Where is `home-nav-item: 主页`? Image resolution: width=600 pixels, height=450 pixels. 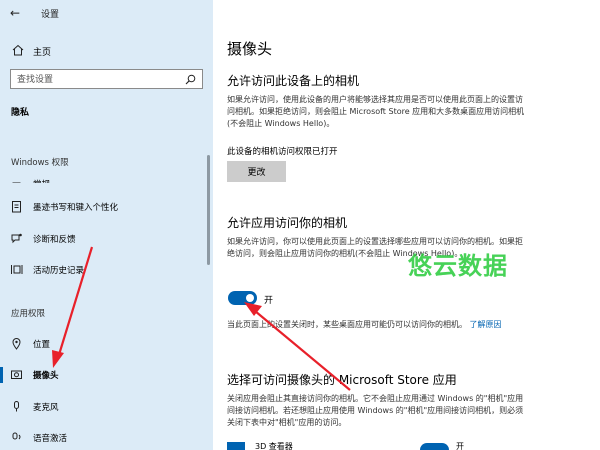 home-nav-item: 主页 is located at coordinates (106, 51).